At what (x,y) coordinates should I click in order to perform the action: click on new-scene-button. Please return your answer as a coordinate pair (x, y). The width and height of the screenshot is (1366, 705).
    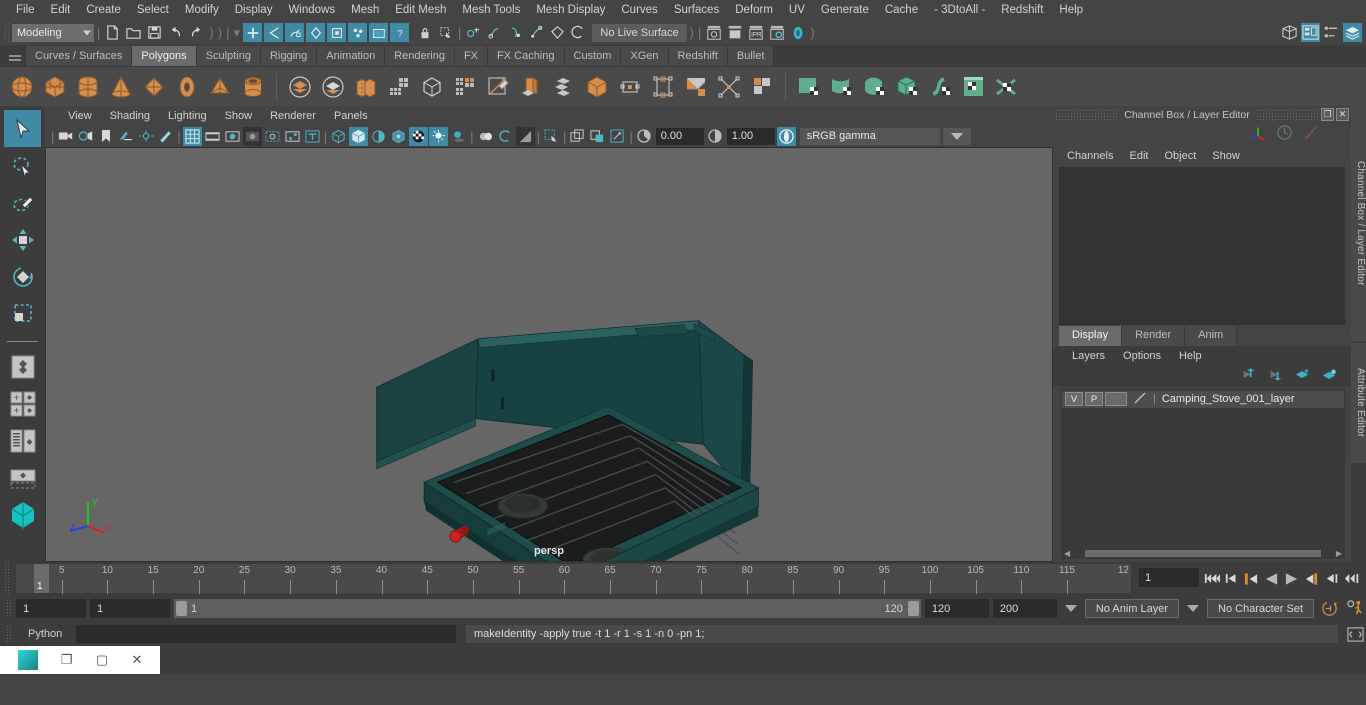
    Looking at the image, I should click on (112, 32).